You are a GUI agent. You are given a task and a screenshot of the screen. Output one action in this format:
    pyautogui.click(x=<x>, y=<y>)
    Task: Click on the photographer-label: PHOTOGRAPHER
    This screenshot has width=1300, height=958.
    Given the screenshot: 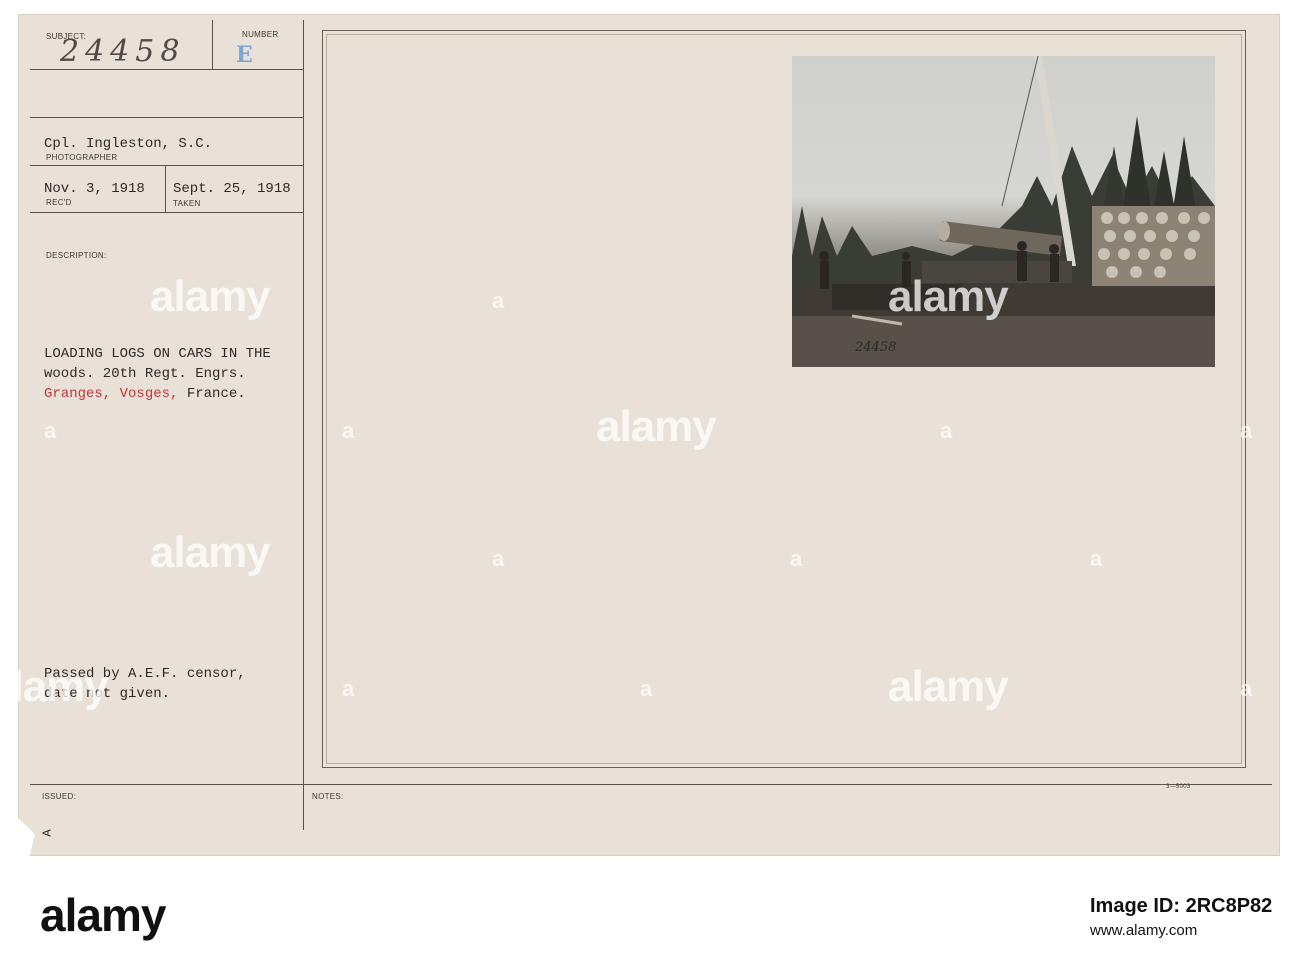 What is the action you would take?
    pyautogui.click(x=82, y=157)
    